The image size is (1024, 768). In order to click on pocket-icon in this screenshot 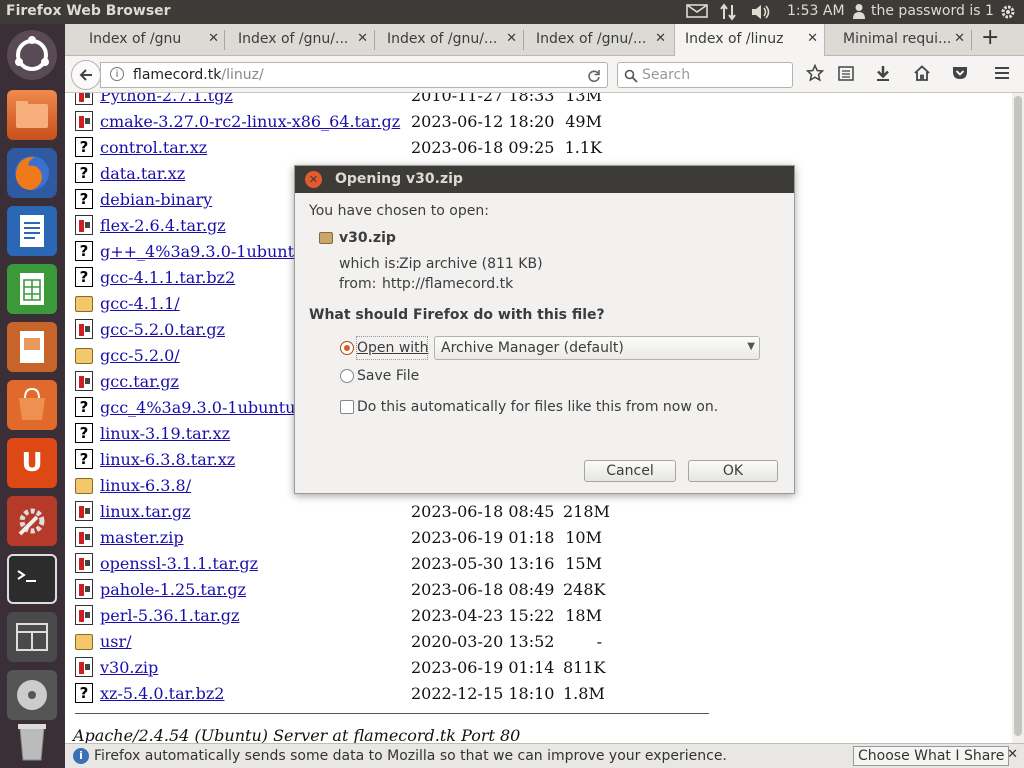, I will do `click(960, 75)`.